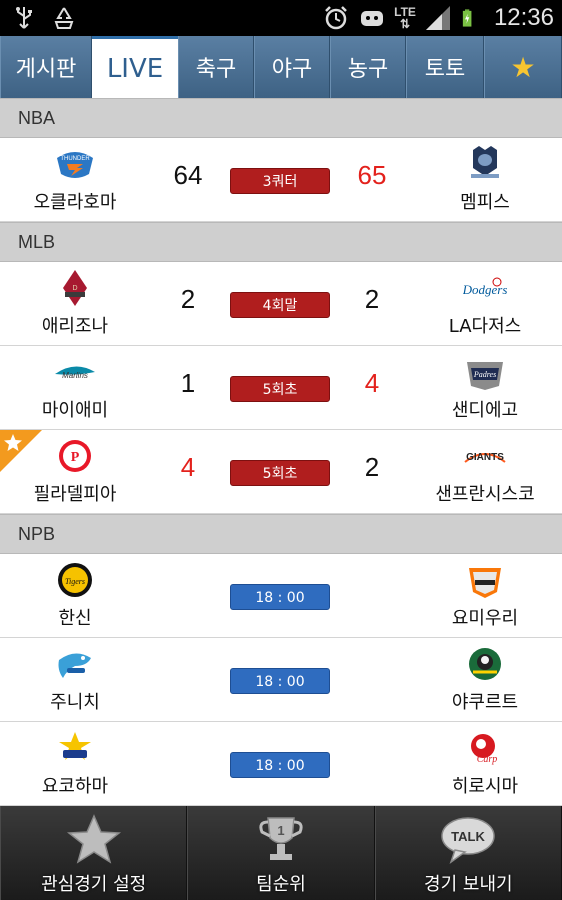 This screenshot has height=900, width=562. Describe the element at coordinates (75, 679) in the screenshot. I see `home-team: 주니치` at that location.